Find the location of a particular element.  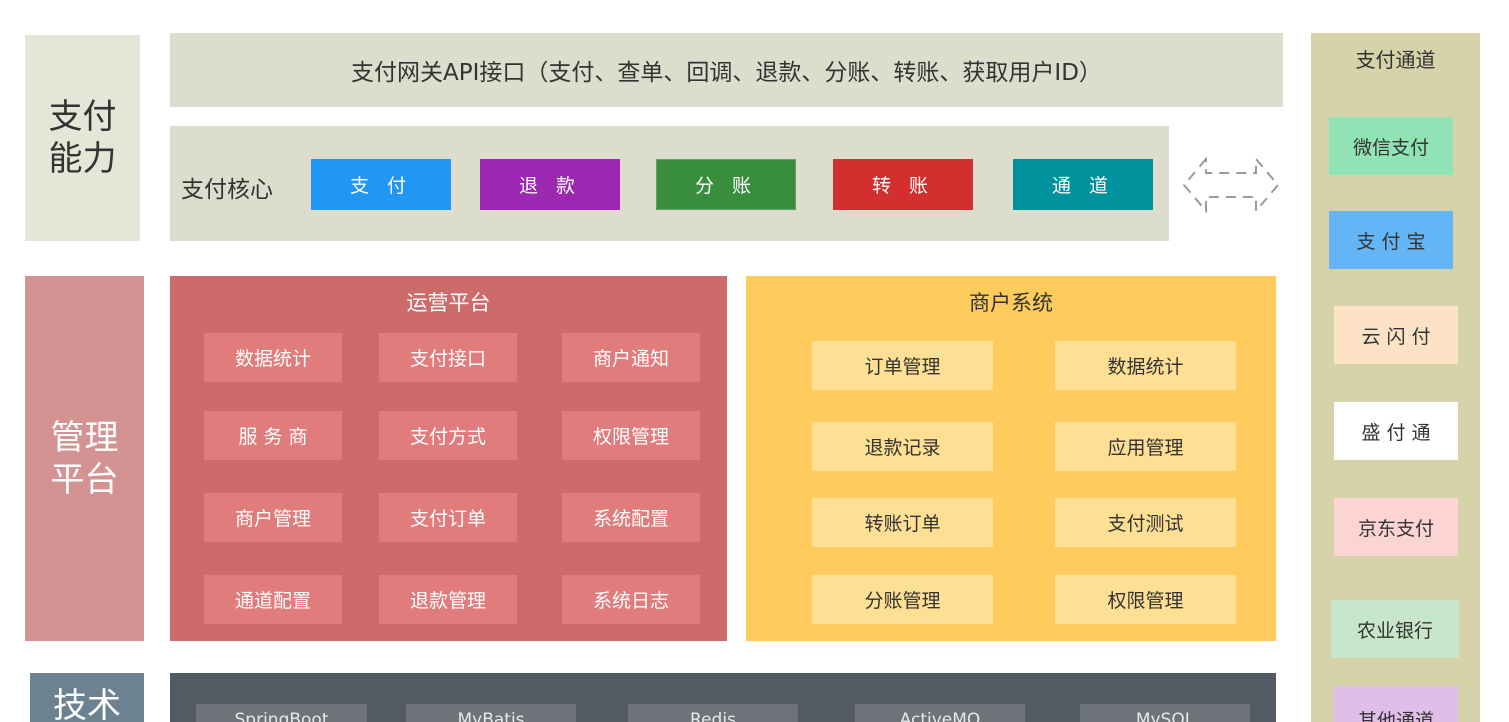

pay-channels-title: 支付通道 is located at coordinates (1395, 60).